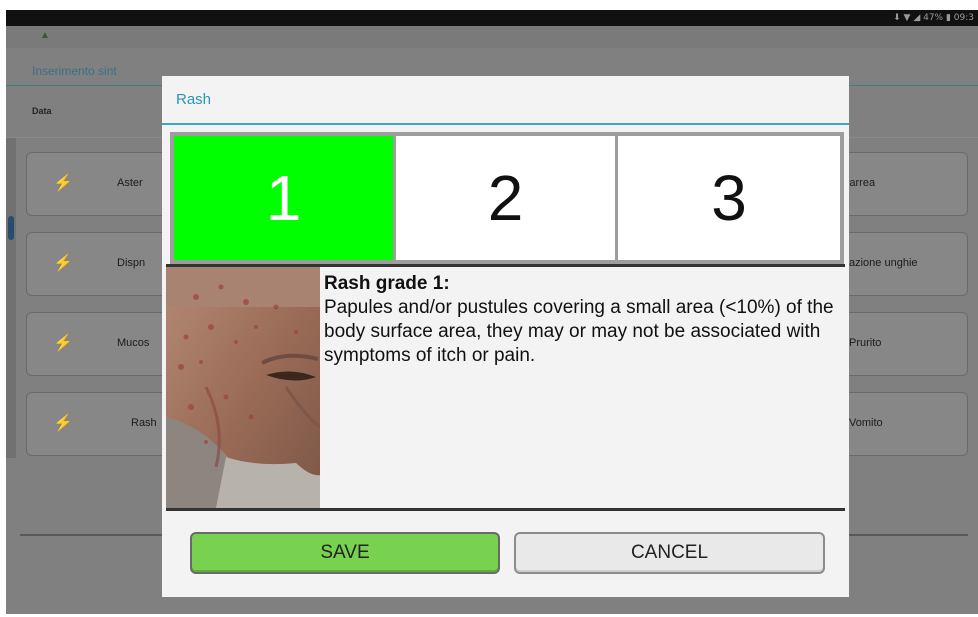 The height and width of the screenshot is (617, 978). Describe the element at coordinates (45, 35) in the screenshot. I see `app-logo-icon: ▲` at that location.